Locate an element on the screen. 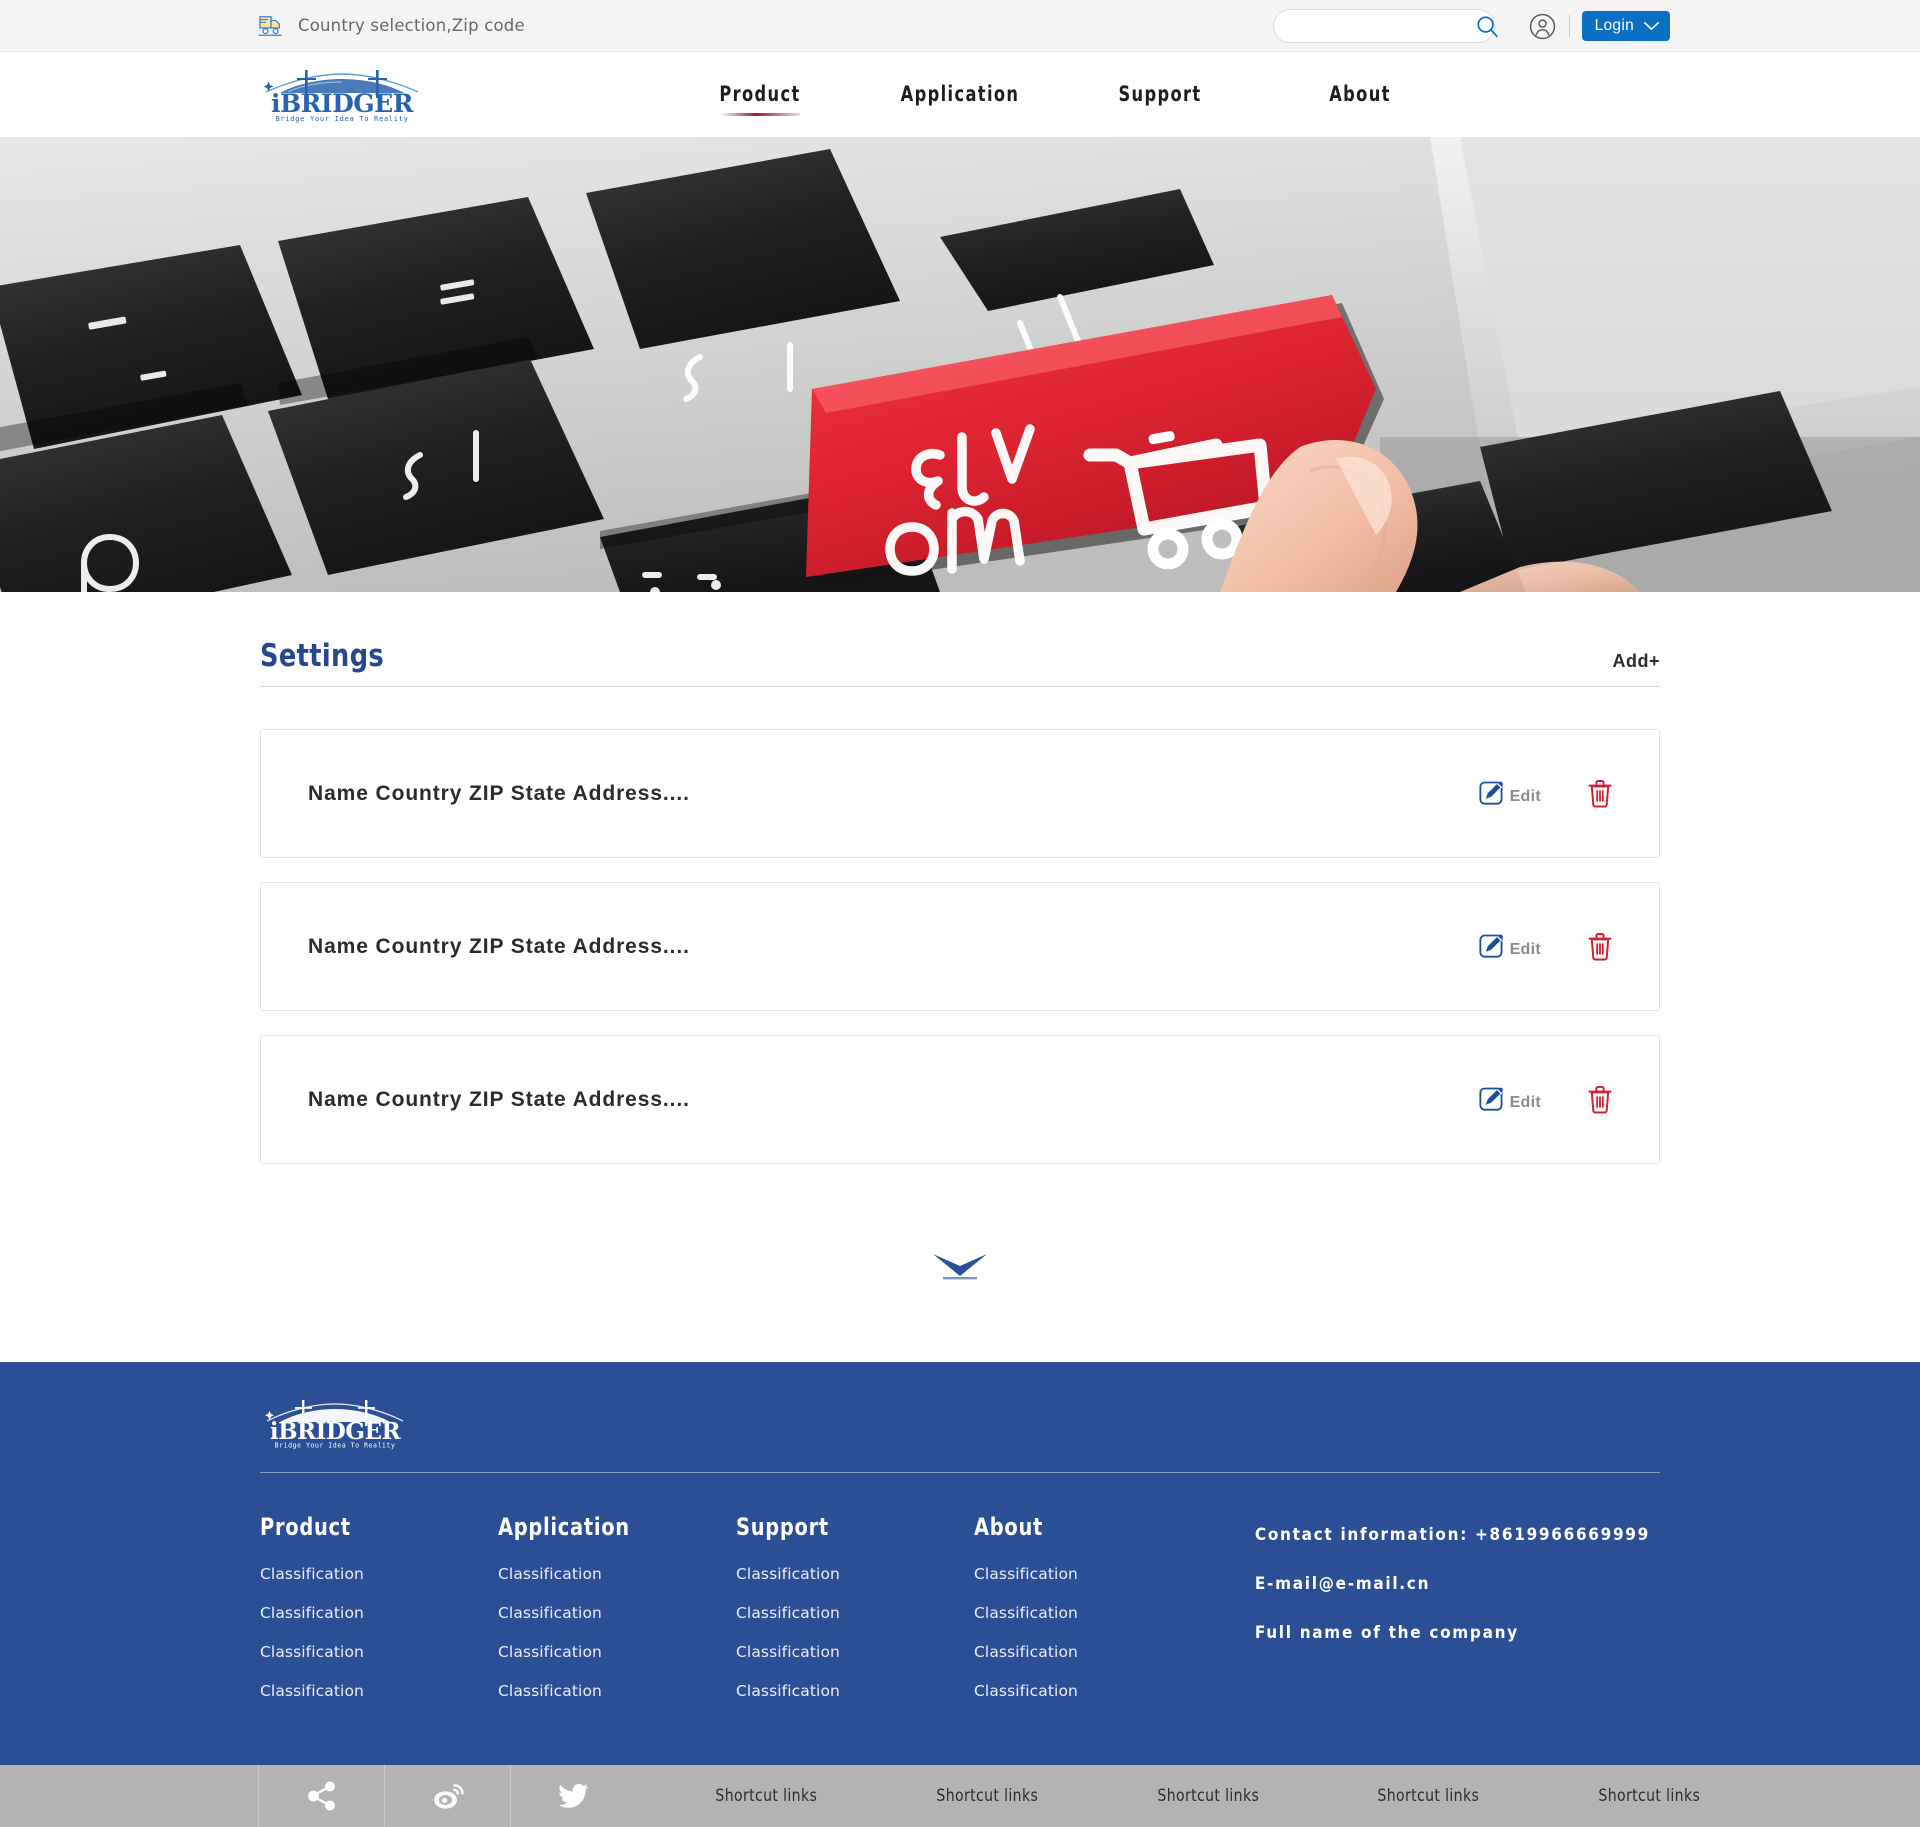 This screenshot has height=1827, width=1920. twitter-icon is located at coordinates (574, 1796).